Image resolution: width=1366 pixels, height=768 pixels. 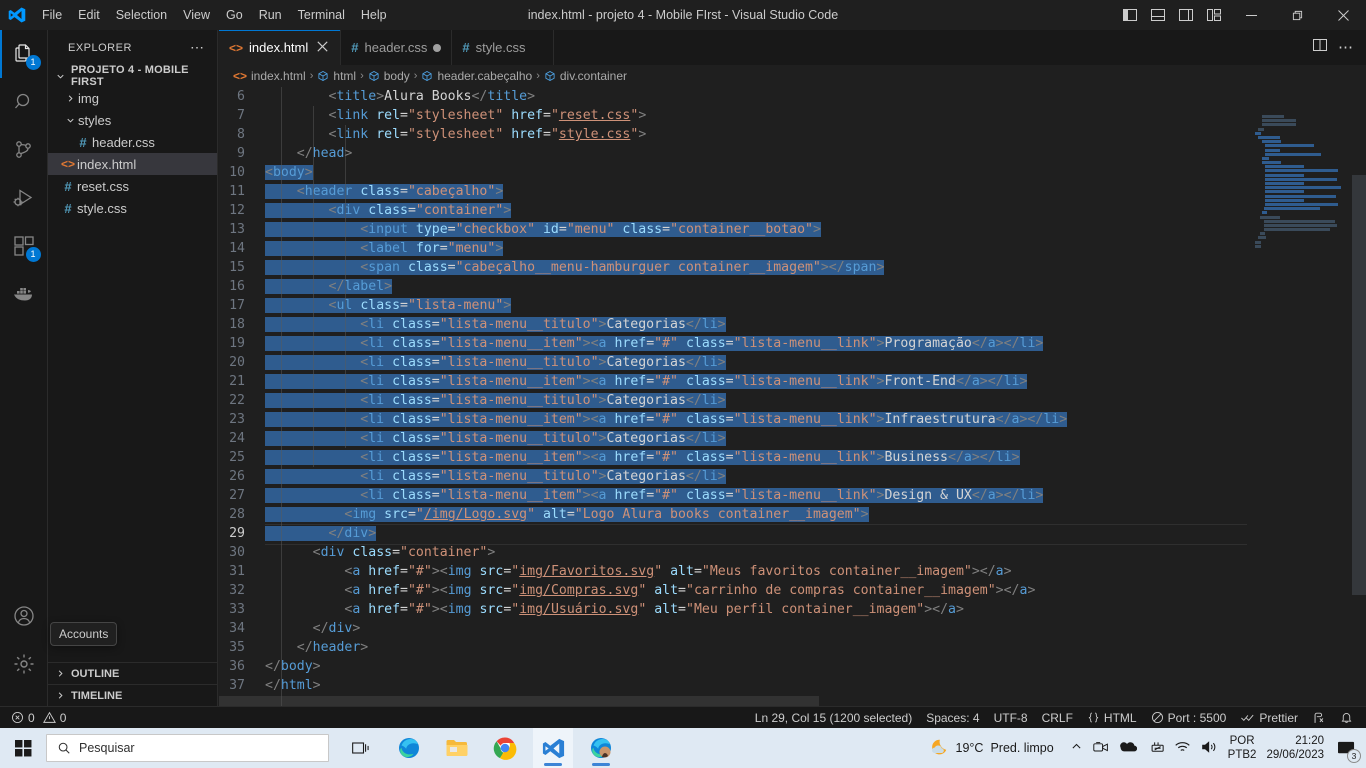 What do you see at coordinates (519, 701) in the screenshot?
I see `horizontal-scrollbar-thumb` at bounding box center [519, 701].